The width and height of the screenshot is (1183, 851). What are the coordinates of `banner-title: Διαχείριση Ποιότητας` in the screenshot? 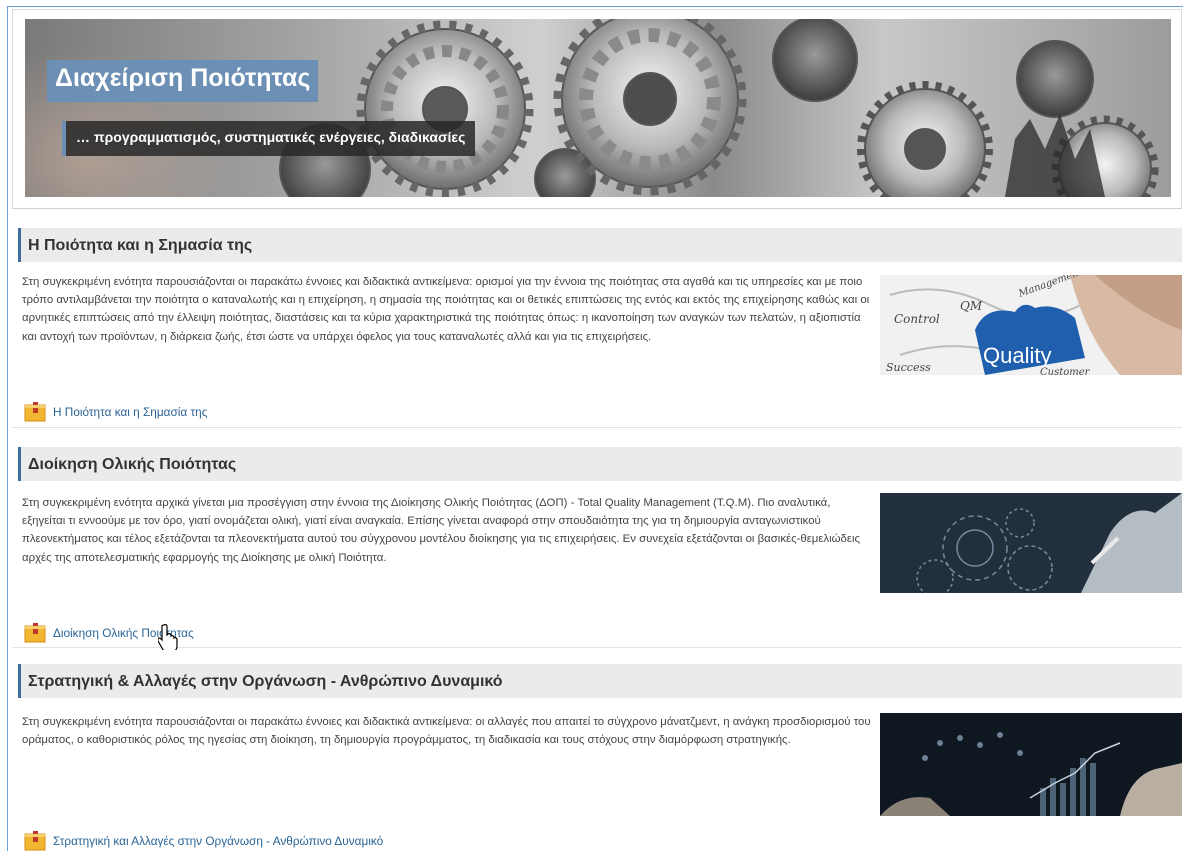 It's located at (183, 81).